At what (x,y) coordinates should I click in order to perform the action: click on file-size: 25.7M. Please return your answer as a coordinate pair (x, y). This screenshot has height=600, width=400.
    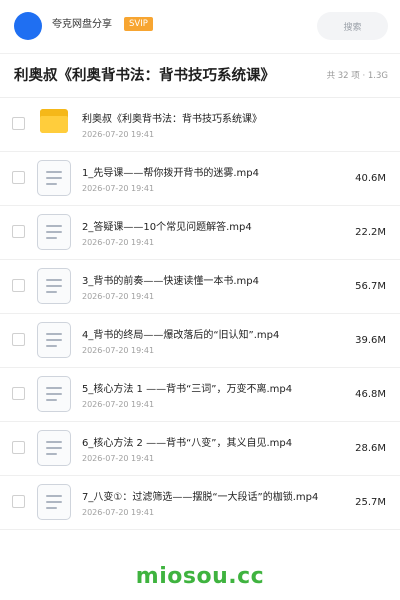
    Looking at the image, I should click on (370, 502).